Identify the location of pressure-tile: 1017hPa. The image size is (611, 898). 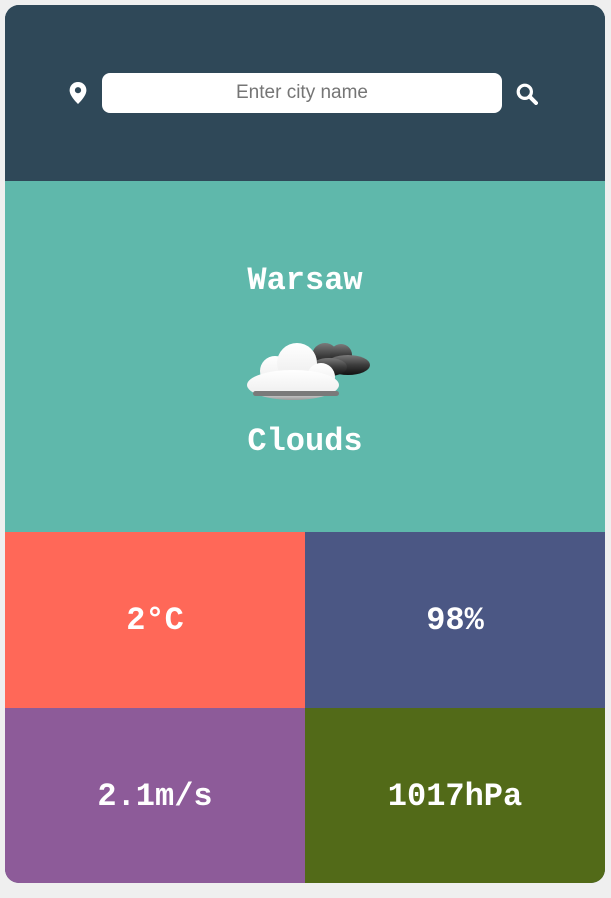
(455, 795).